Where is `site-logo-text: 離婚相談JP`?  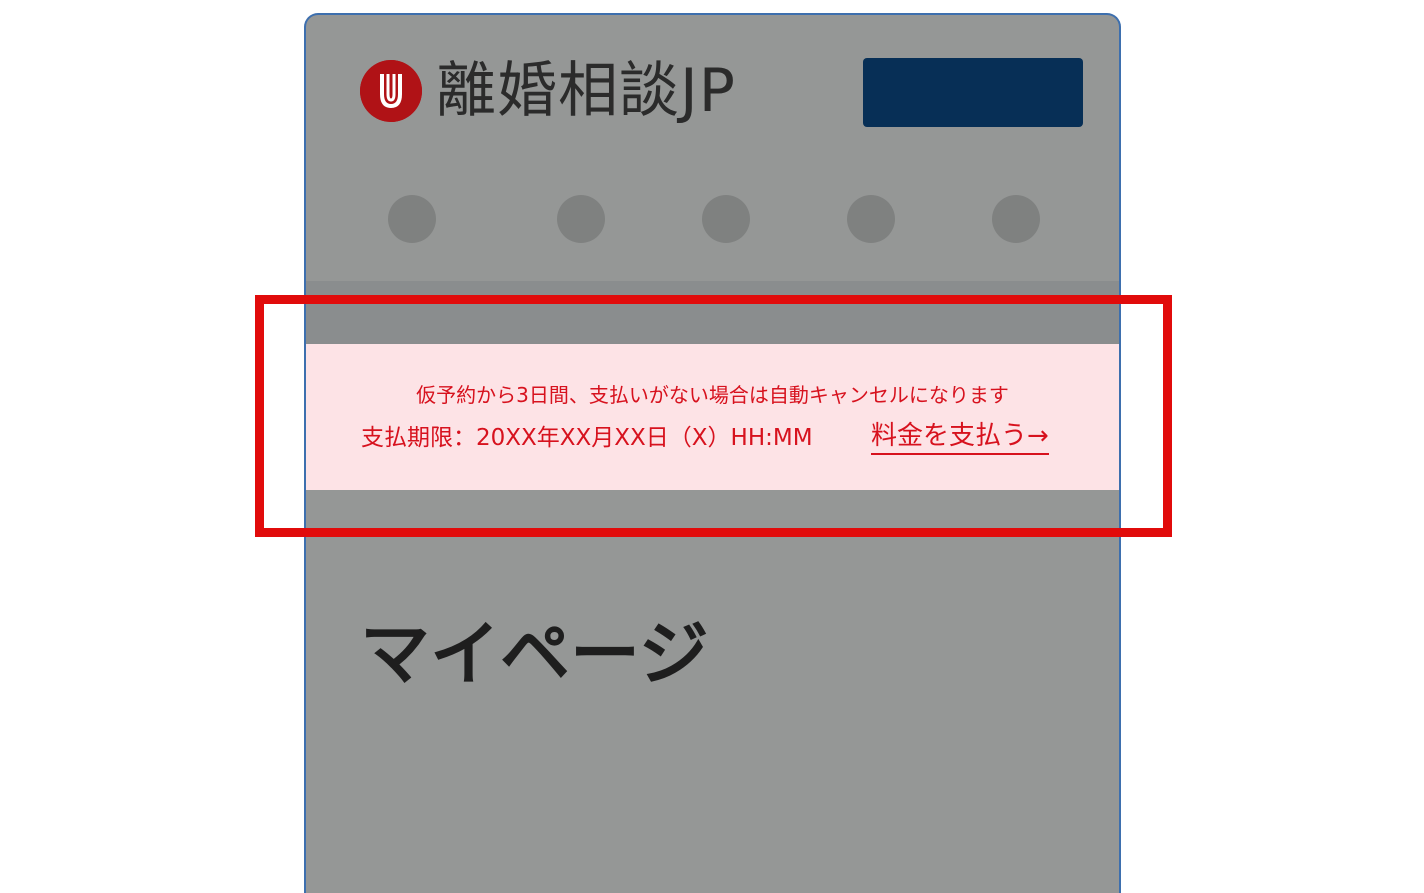
site-logo-text: 離婚相談JP is located at coordinates (586, 91).